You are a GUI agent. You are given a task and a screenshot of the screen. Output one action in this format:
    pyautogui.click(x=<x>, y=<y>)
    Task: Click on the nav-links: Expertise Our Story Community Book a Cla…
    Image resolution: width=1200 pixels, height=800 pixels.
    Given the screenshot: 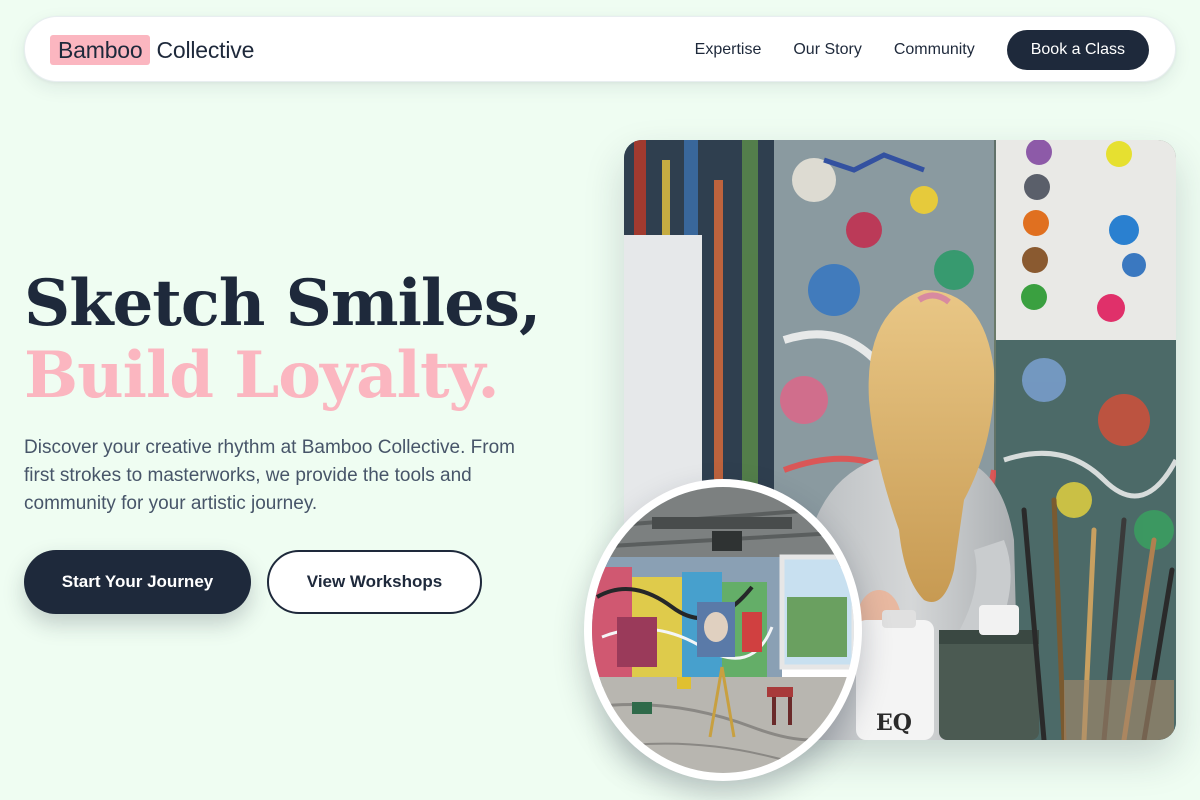 What is the action you would take?
    pyautogui.click(x=922, y=50)
    